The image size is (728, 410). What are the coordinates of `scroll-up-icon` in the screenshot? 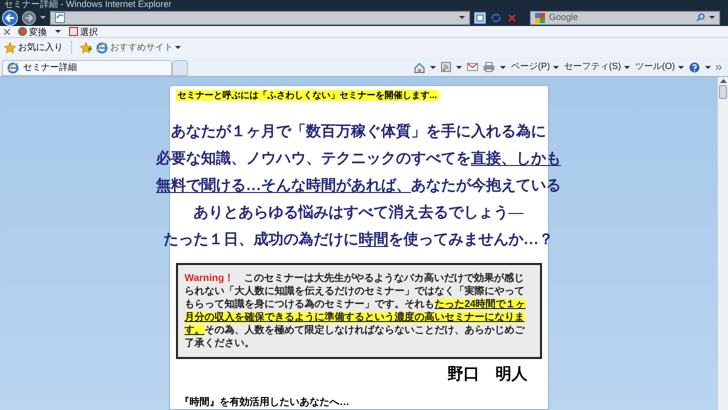 It's located at (723, 81).